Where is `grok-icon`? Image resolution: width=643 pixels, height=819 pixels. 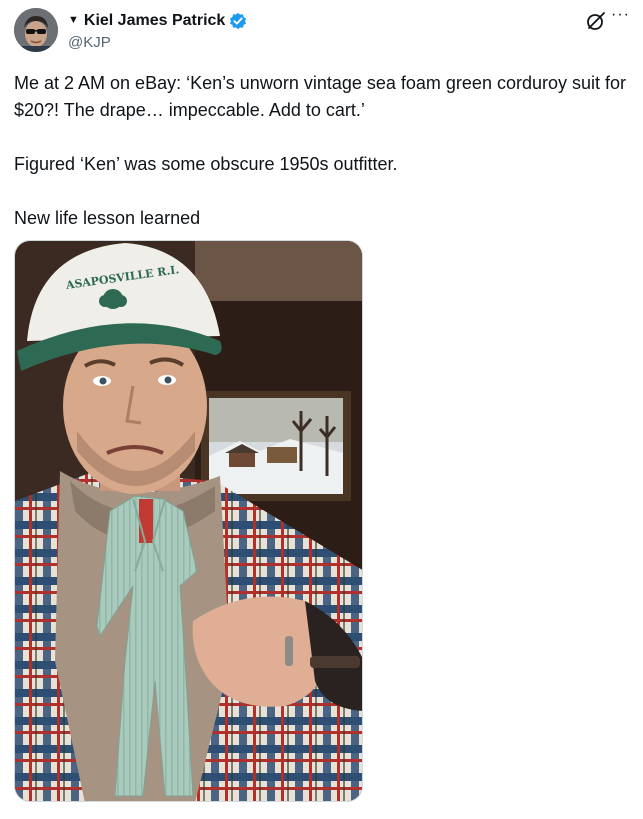
grok-icon is located at coordinates (596, 21).